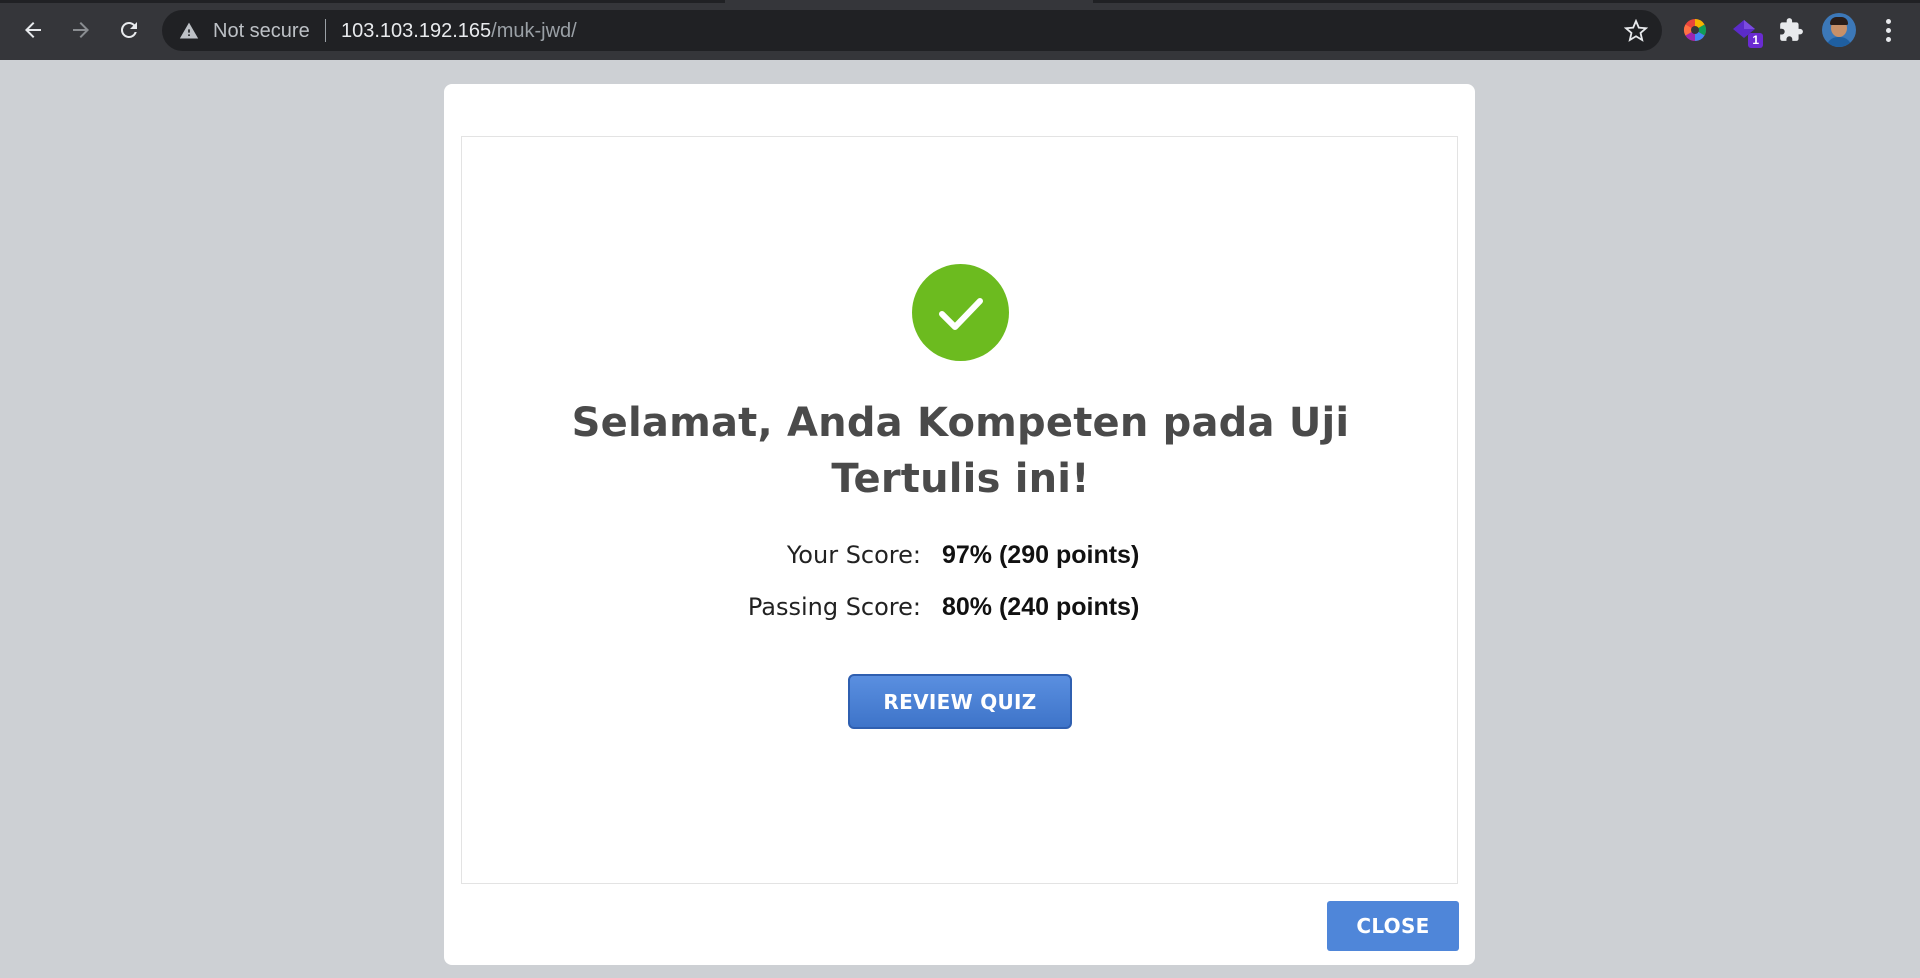 The image size is (1920, 978). Describe the element at coordinates (189, 31) in the screenshot. I see `warning-icon` at that location.